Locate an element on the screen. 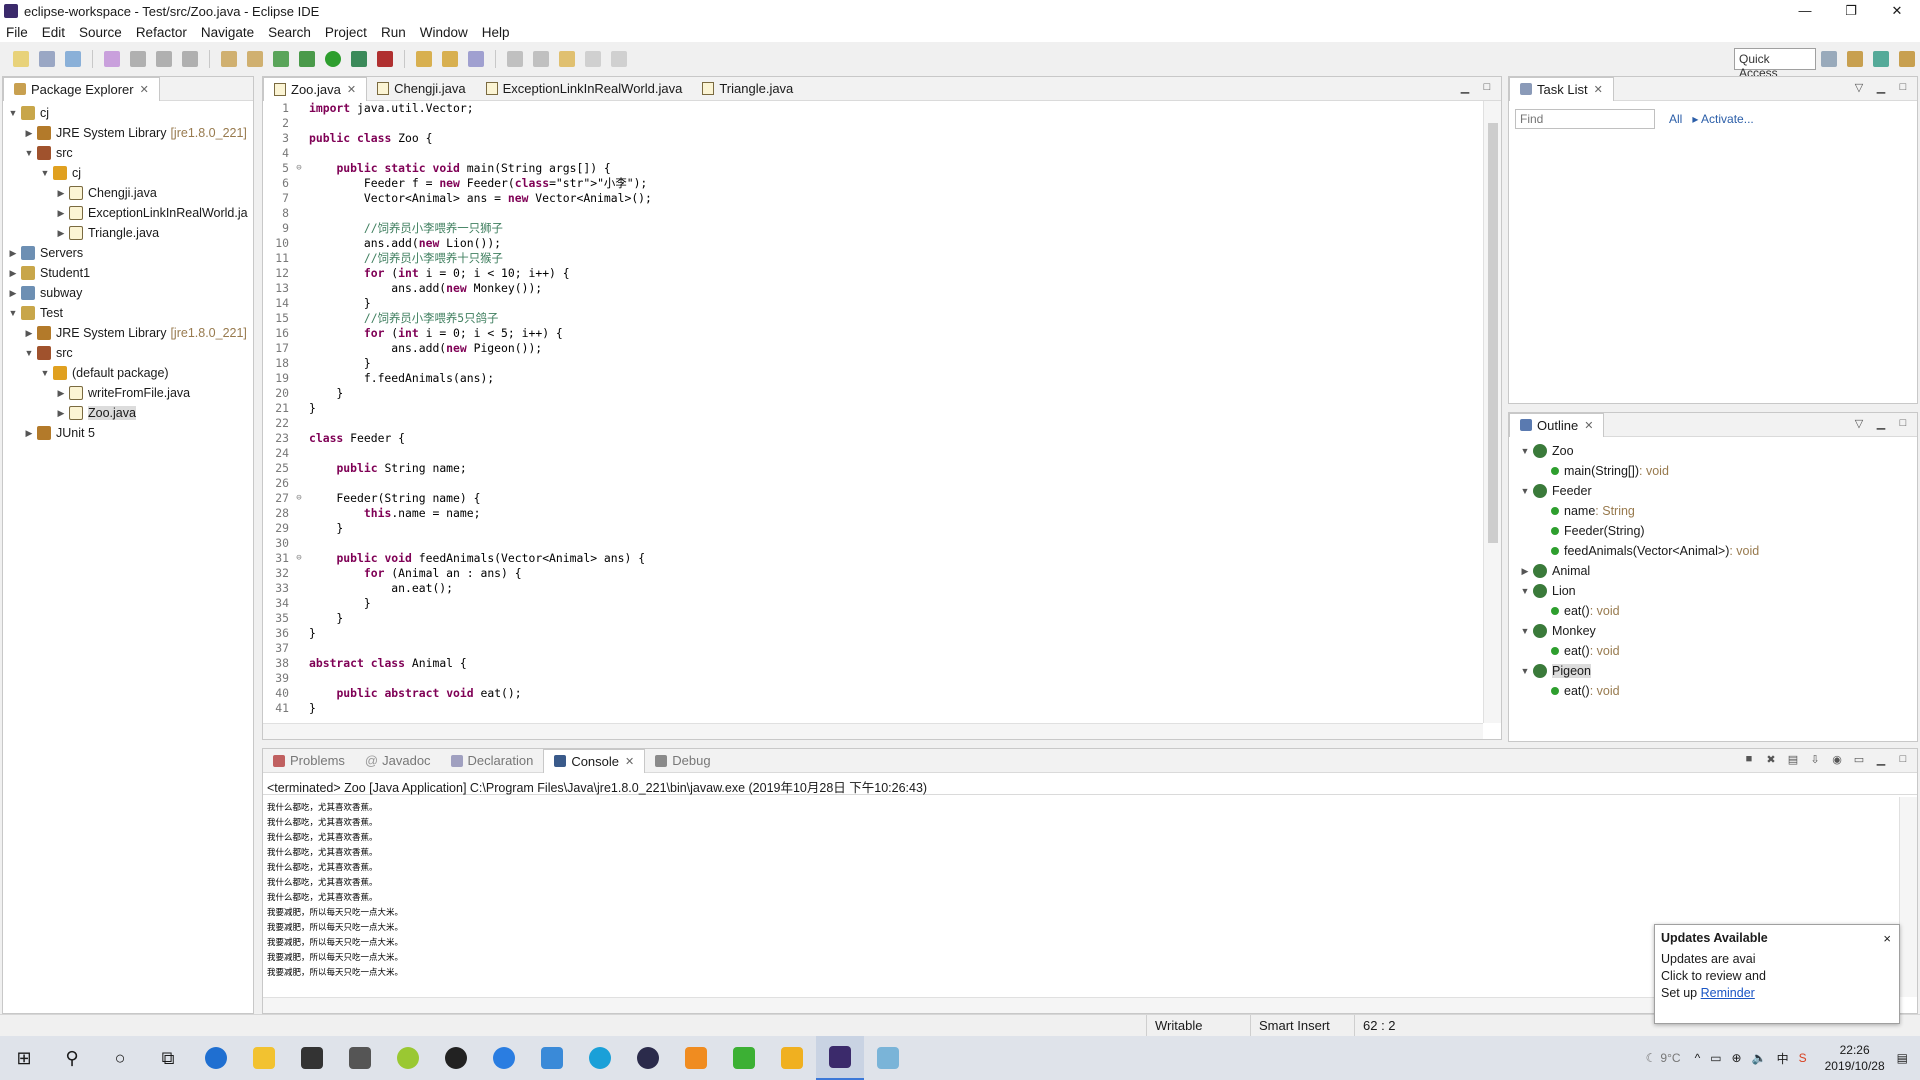 The image size is (1920, 1080). tree-item: ▶ subway is located at coordinates (128, 293).